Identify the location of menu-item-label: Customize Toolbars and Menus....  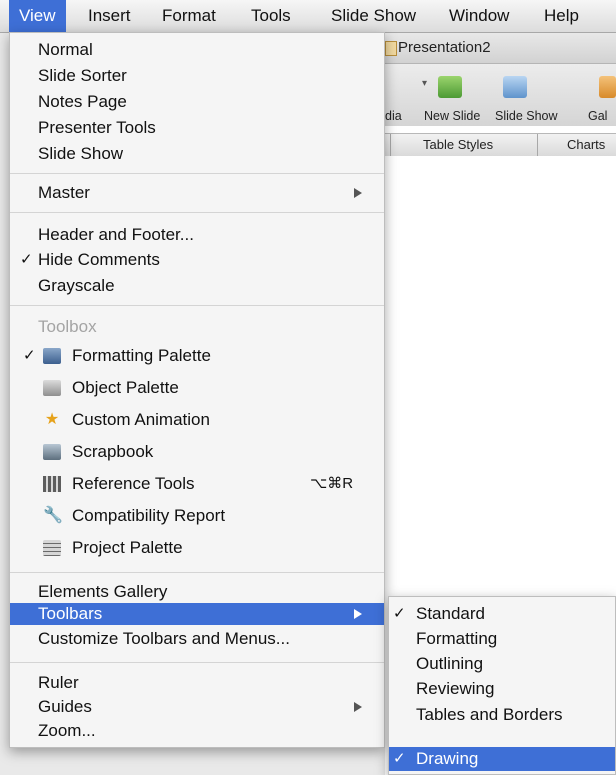
(164, 638).